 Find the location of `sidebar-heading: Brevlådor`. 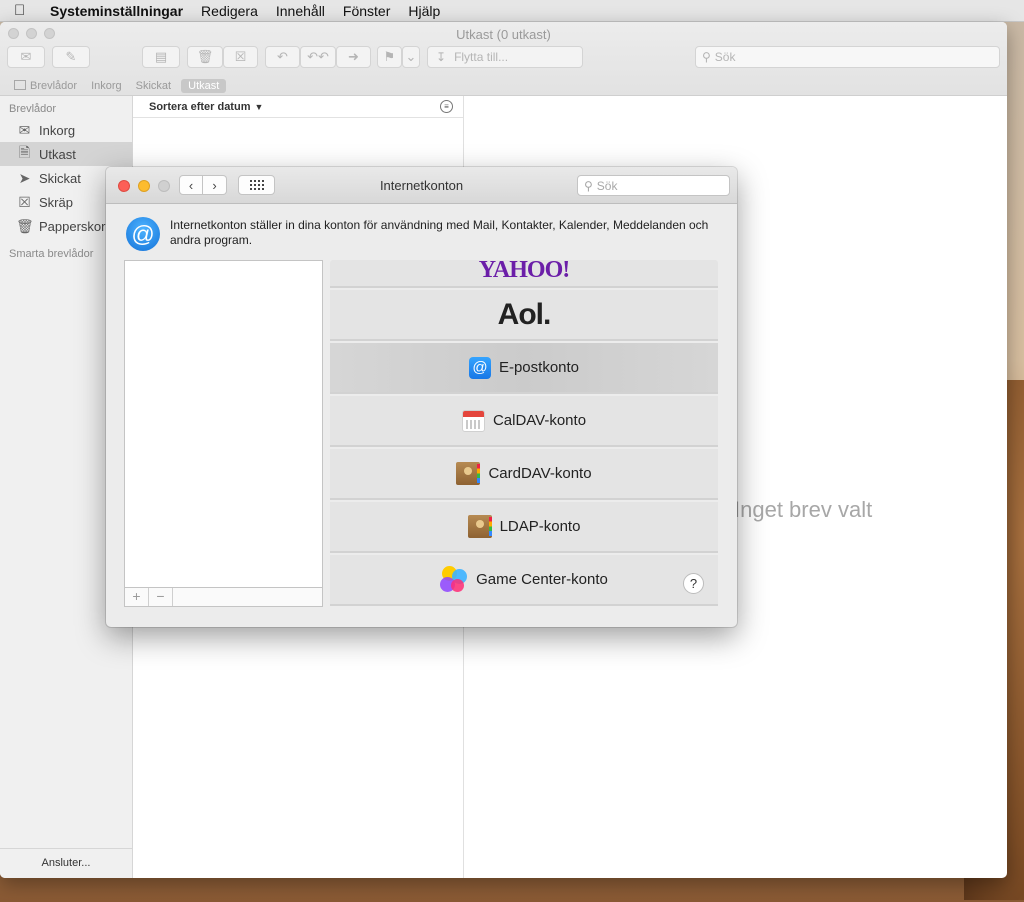

sidebar-heading: Brevlådor is located at coordinates (33, 109).